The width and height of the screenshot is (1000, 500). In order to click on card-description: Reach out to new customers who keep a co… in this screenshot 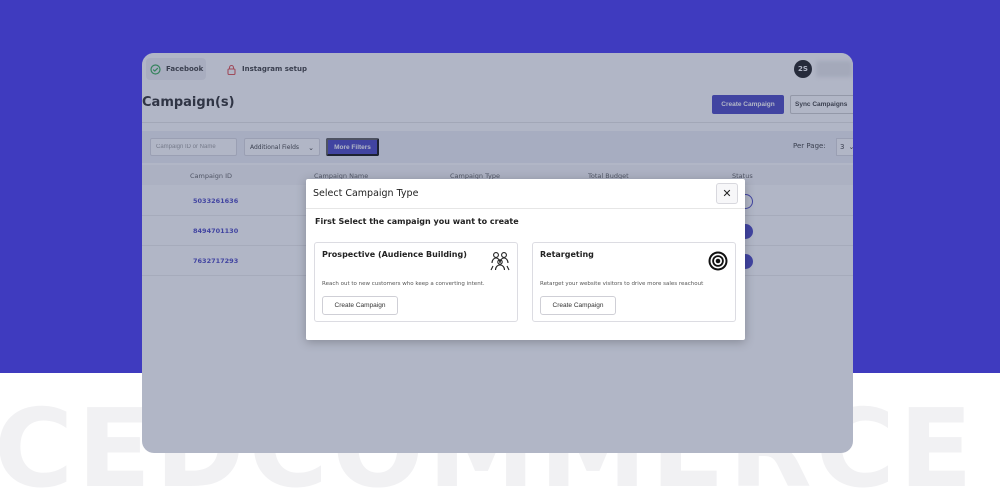, I will do `click(403, 284)`.